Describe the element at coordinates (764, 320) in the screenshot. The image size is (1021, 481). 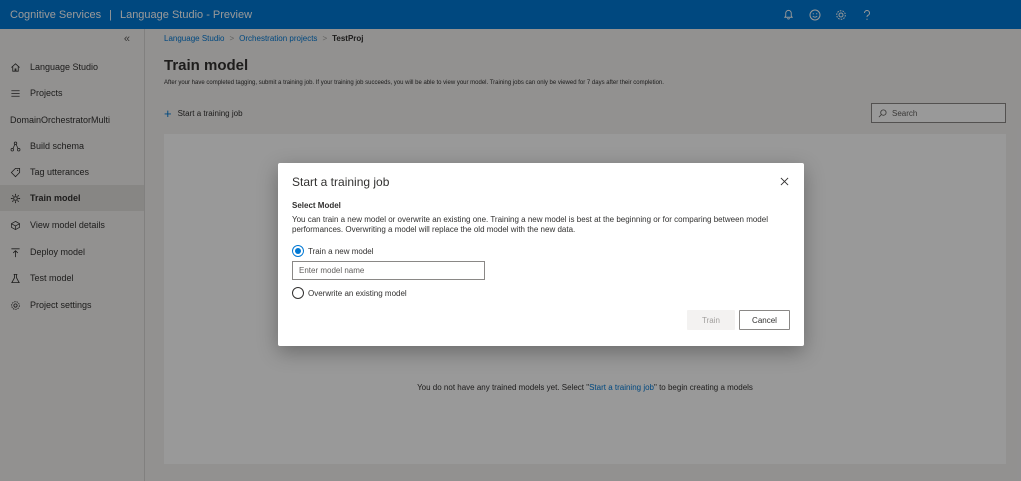
I see `cancel-button: Cancel` at that location.